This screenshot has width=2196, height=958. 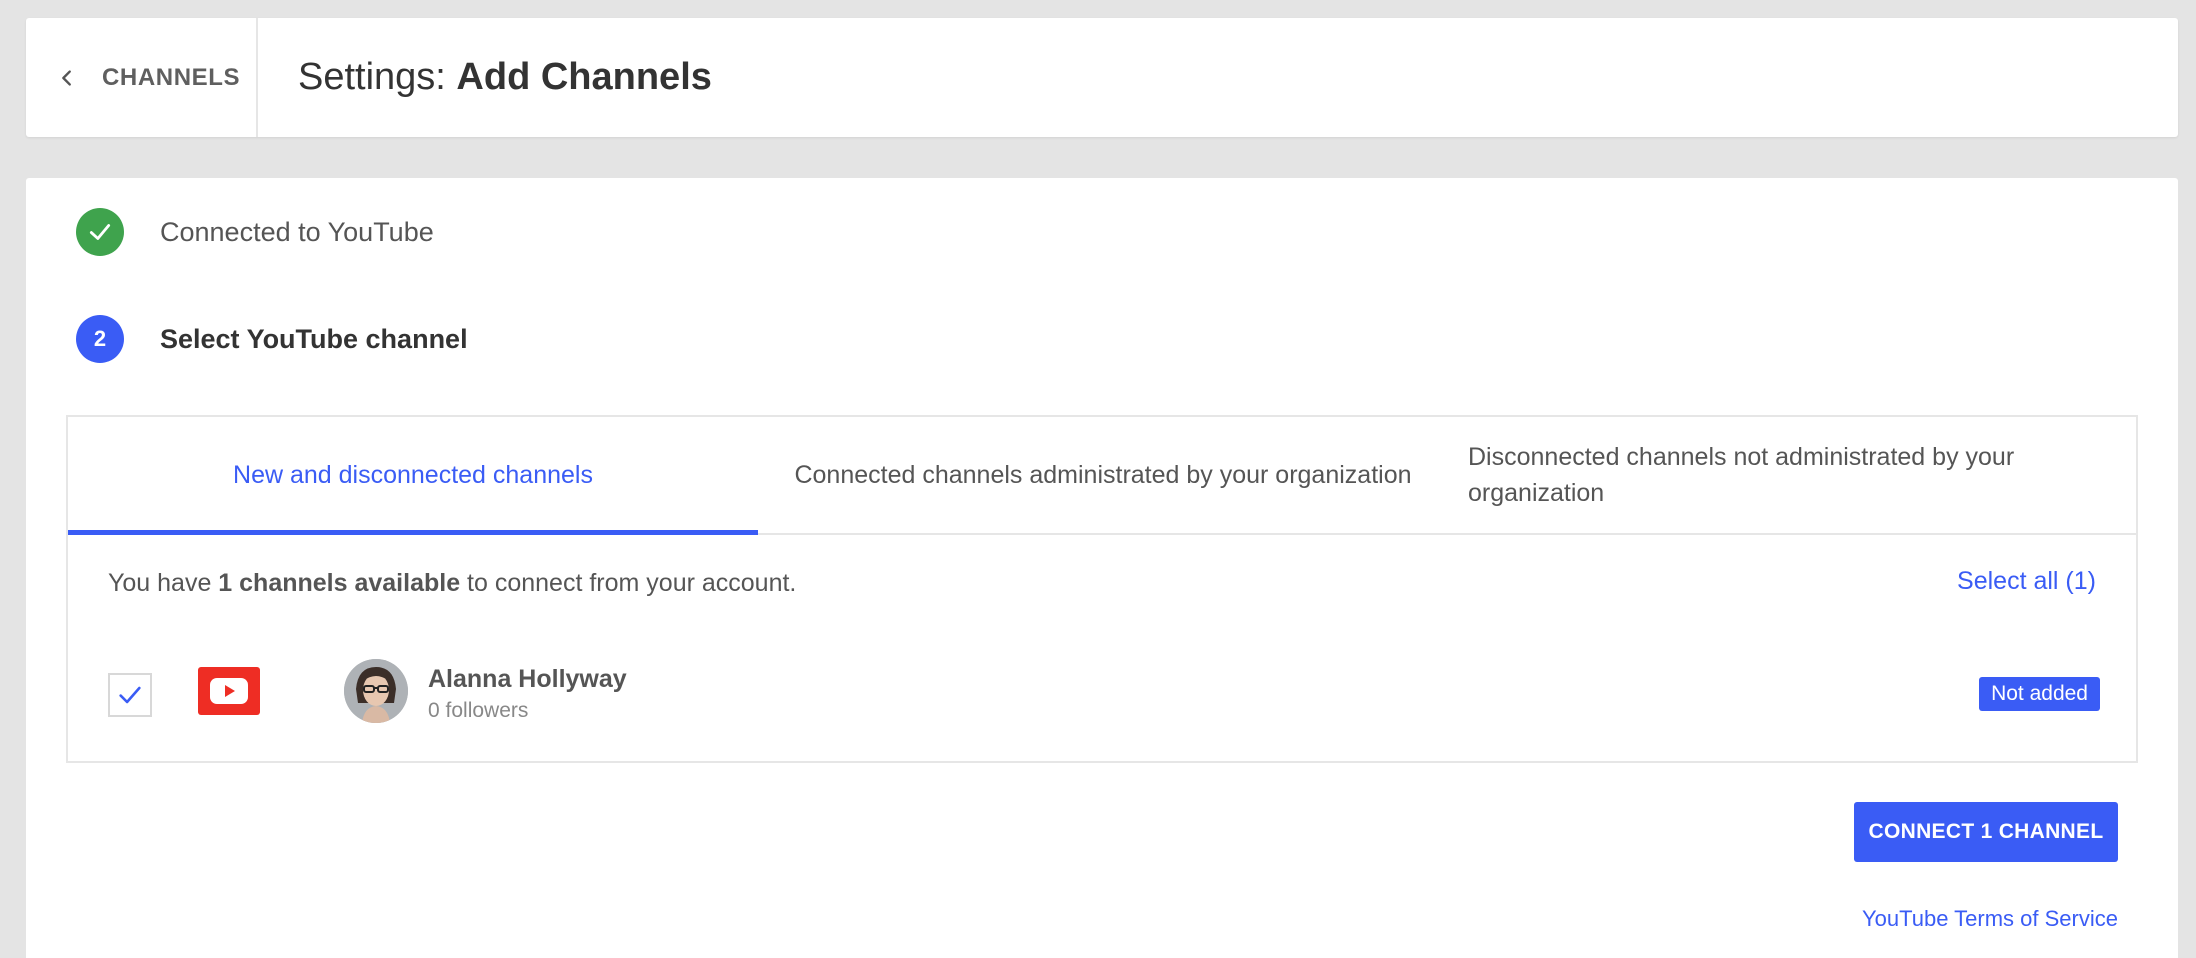 I want to click on back-to-channels-button: CHANNELS, so click(x=142, y=77).